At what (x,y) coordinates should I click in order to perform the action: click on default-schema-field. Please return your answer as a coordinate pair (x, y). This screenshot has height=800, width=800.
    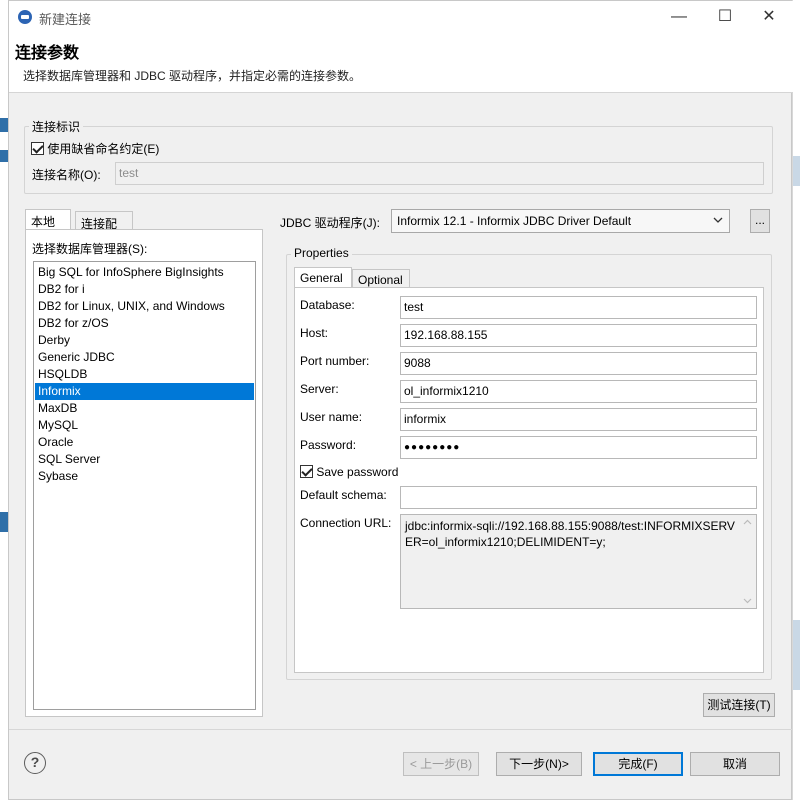
    Looking at the image, I should click on (578, 497).